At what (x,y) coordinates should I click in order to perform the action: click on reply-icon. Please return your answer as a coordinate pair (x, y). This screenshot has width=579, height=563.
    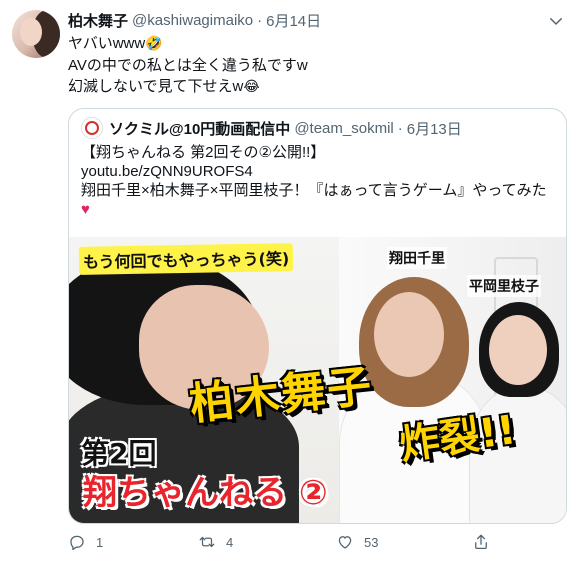
    Looking at the image, I should click on (77, 543).